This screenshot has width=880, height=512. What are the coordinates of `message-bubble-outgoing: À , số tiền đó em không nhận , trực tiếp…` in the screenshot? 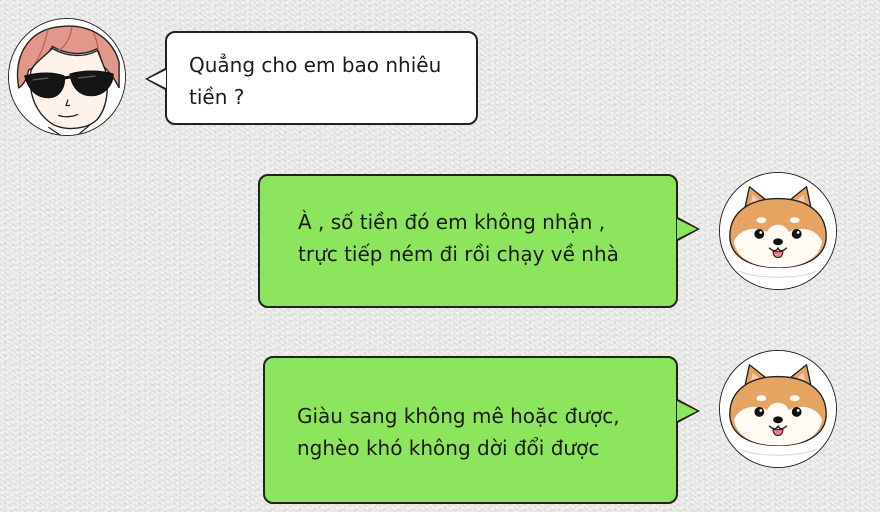 It's located at (479, 241).